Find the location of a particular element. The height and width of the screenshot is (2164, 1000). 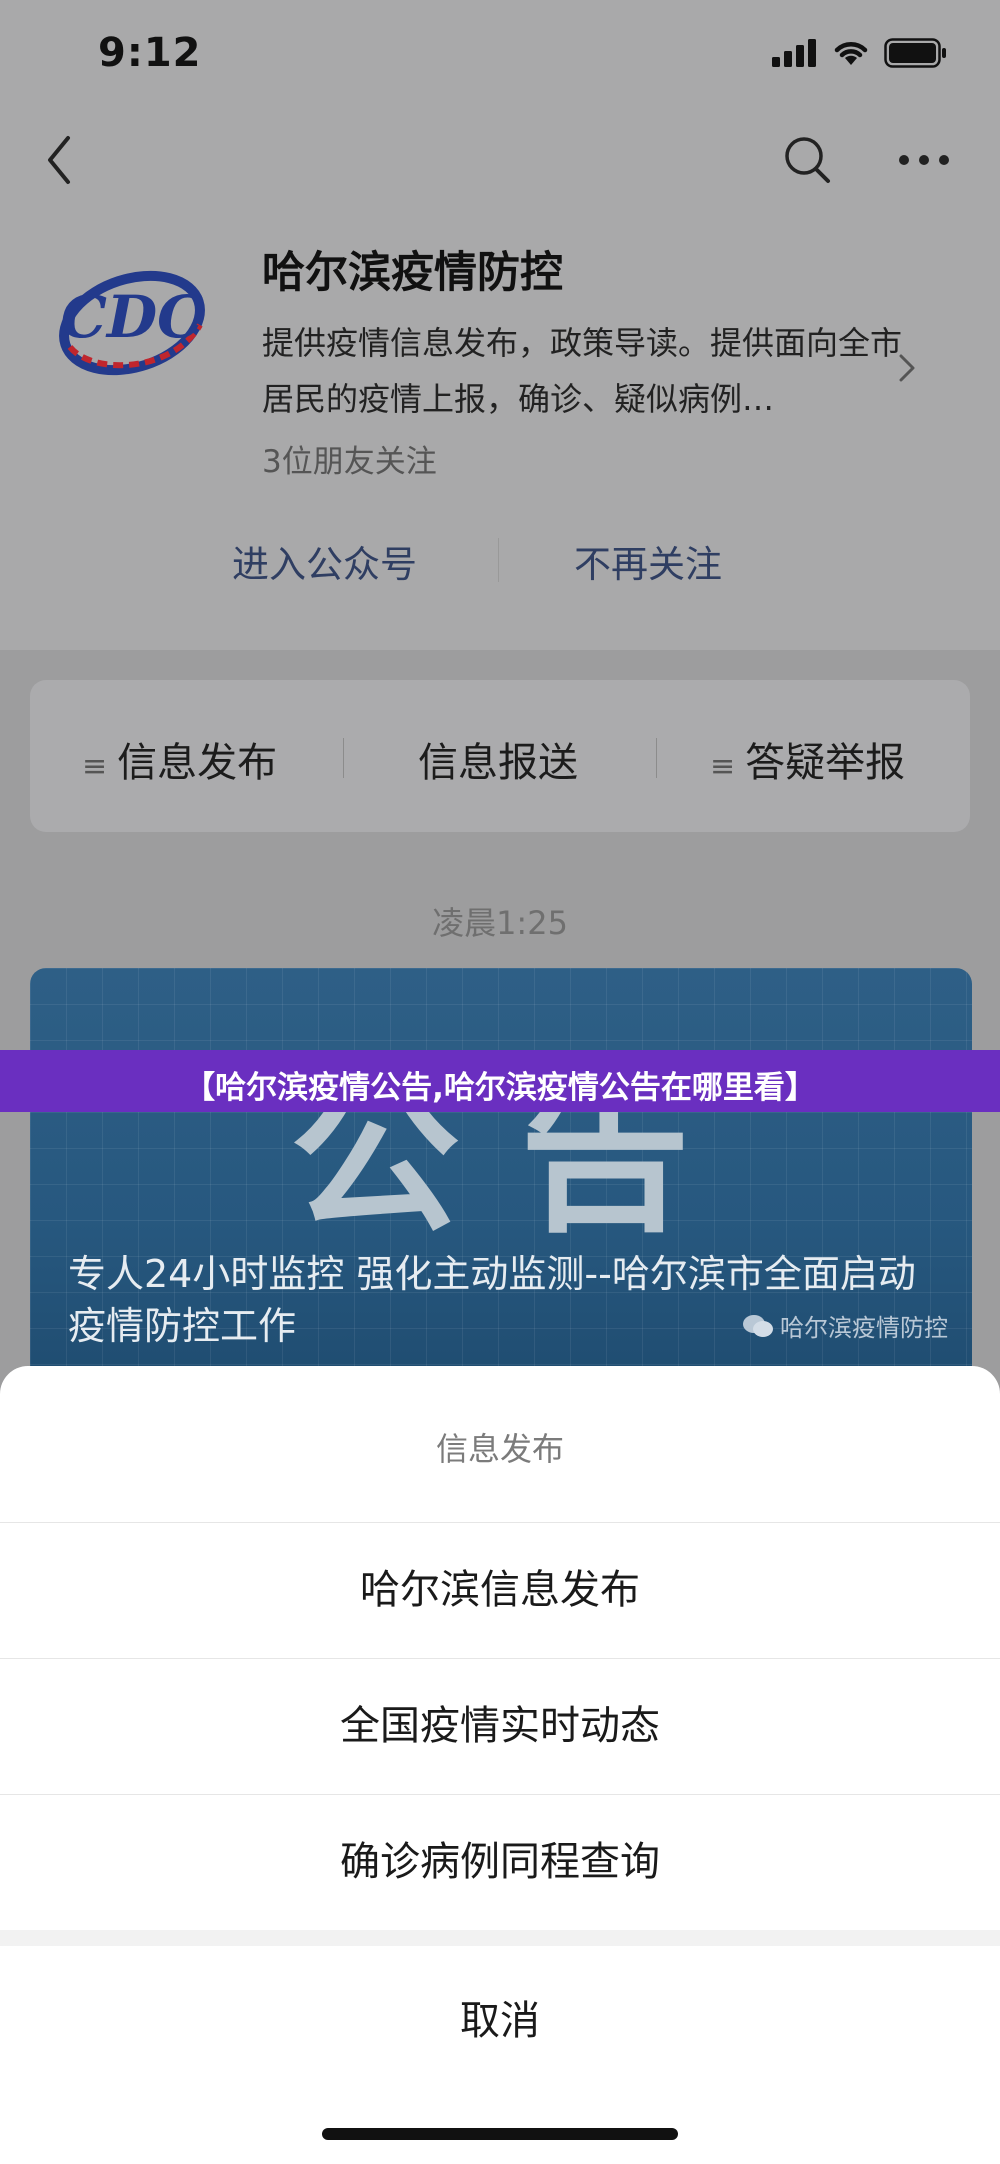

menu-bar: ≡ 信息发布 信息报送 ≡ 答疑举报 is located at coordinates (500, 756).